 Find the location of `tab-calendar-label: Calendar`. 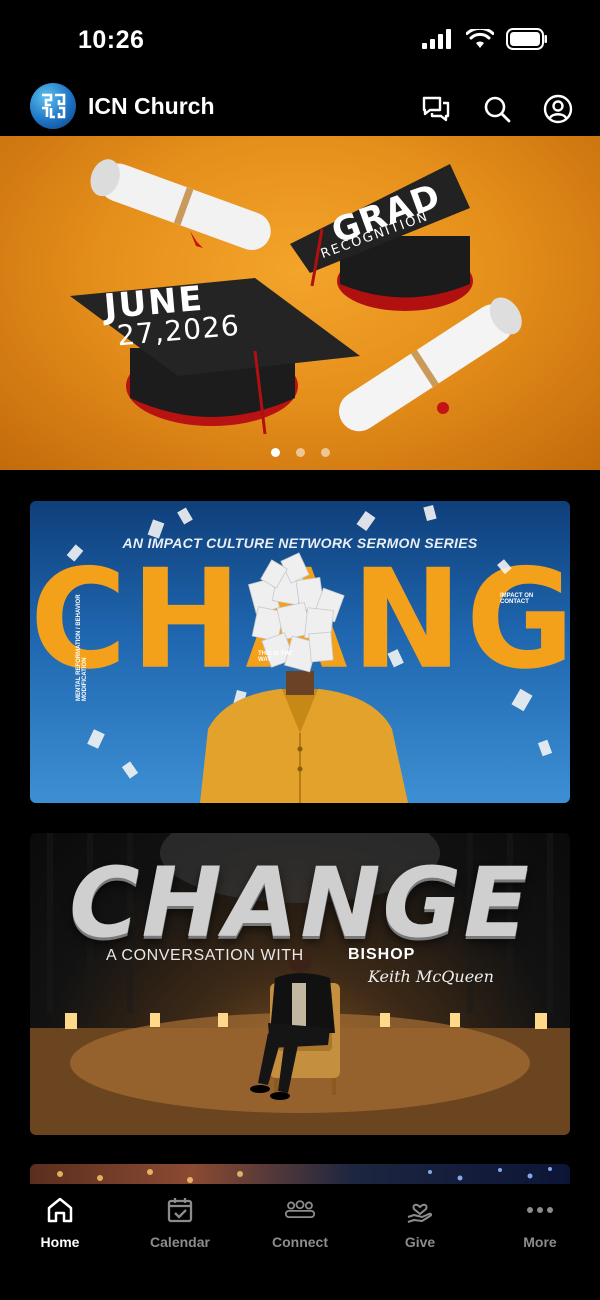

tab-calendar-label: Calendar is located at coordinates (180, 1242).